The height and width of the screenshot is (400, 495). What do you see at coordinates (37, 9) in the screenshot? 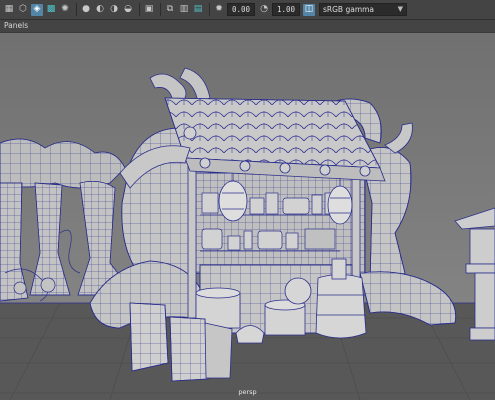
I see `wireframe-shaded-icon: ◈` at bounding box center [37, 9].